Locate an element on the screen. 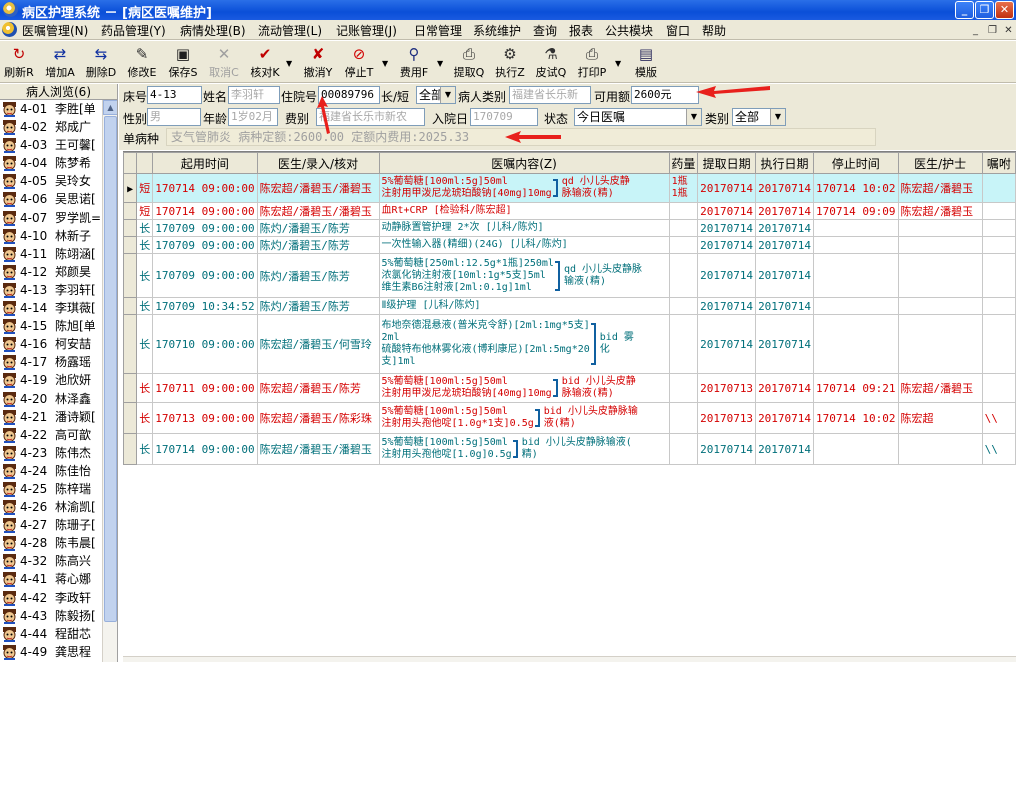  menu-billing: 记账管理(J) is located at coordinates (366, 30).